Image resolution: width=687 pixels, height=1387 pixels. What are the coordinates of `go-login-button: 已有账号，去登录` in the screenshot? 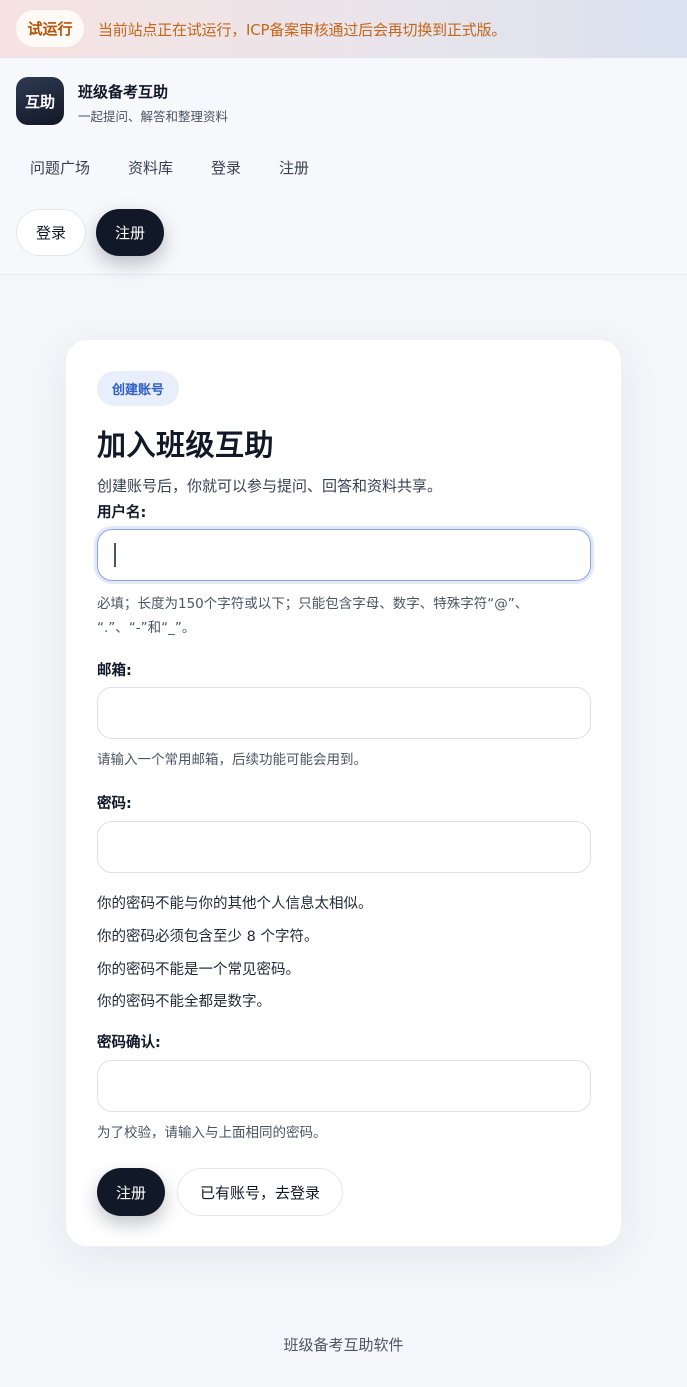 It's located at (260, 1192).